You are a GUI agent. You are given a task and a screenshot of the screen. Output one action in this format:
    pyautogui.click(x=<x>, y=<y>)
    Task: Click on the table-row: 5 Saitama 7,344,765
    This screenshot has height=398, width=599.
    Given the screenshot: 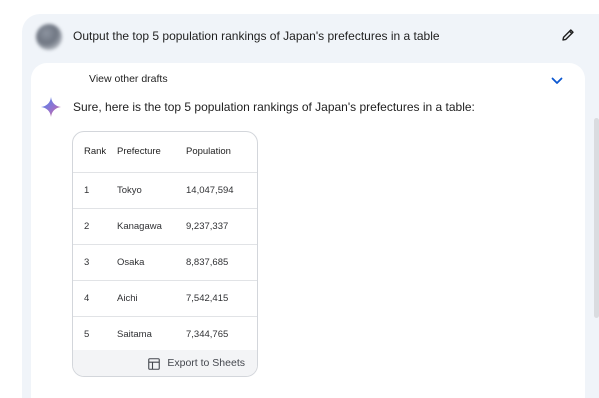 What is the action you would take?
    pyautogui.click(x=165, y=334)
    